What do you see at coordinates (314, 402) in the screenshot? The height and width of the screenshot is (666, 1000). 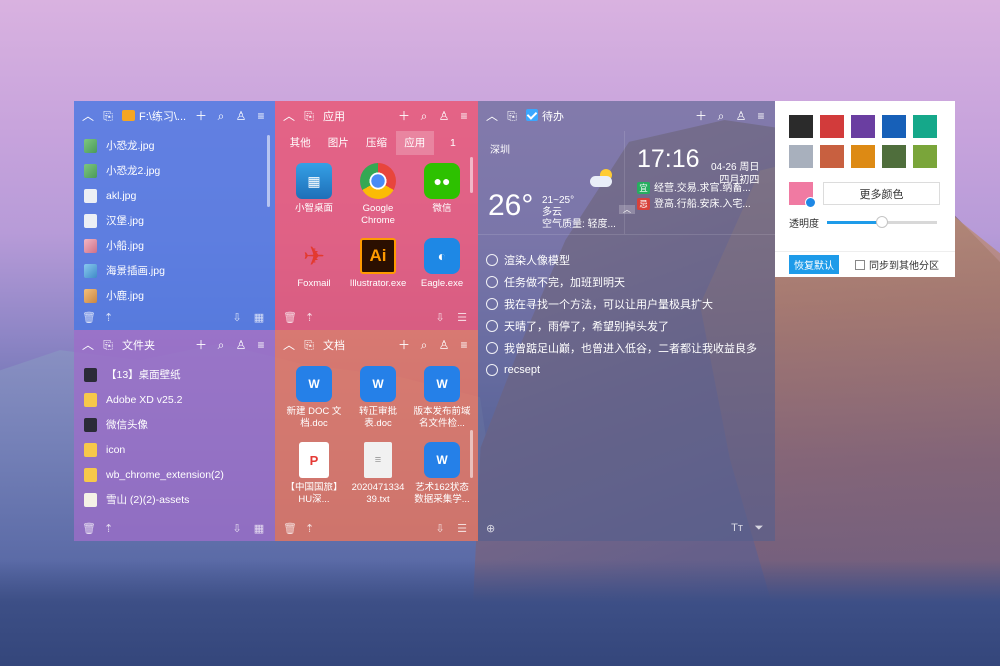 I see `doc-item: W 新建 DOC 文档.doc` at bounding box center [314, 402].